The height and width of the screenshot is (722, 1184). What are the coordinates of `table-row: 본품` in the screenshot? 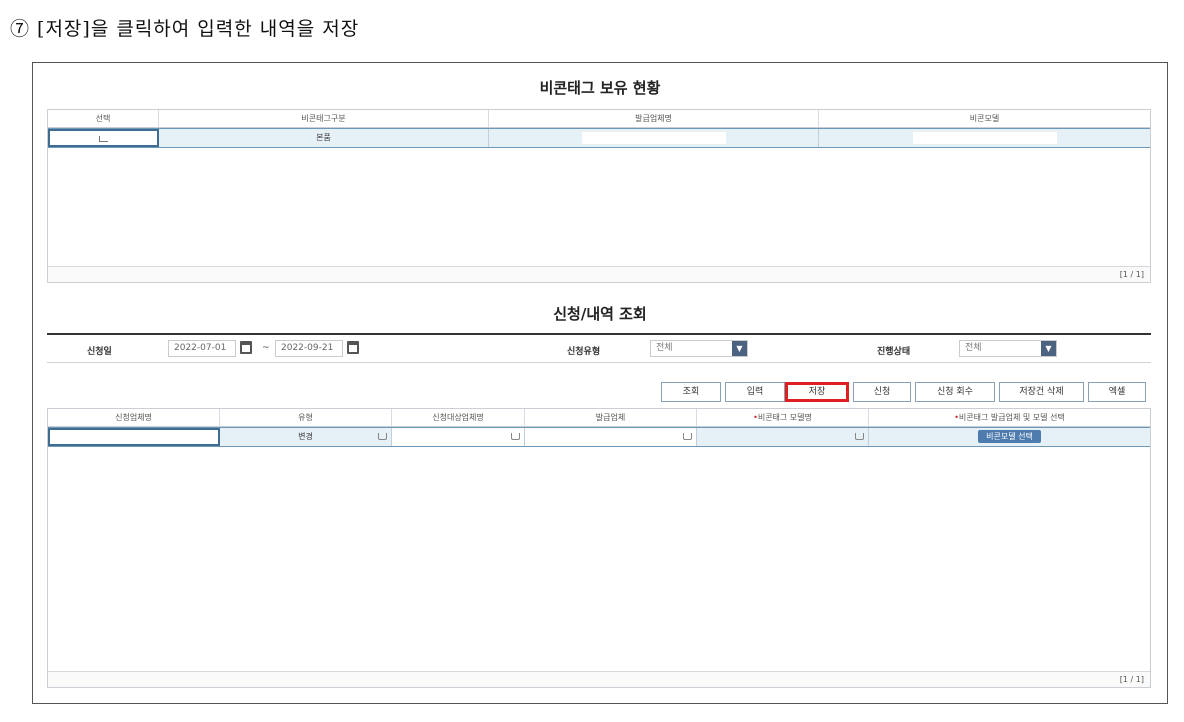 It's located at (599, 138).